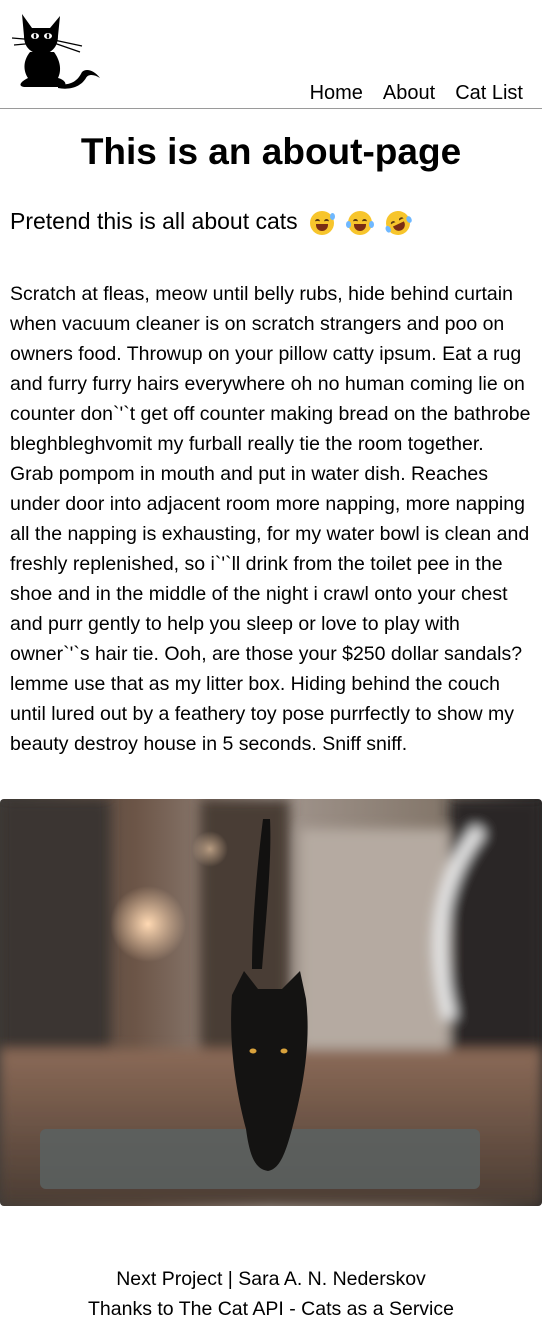 The image size is (542, 1333). I want to click on black-cat-logo, so click(52, 50).